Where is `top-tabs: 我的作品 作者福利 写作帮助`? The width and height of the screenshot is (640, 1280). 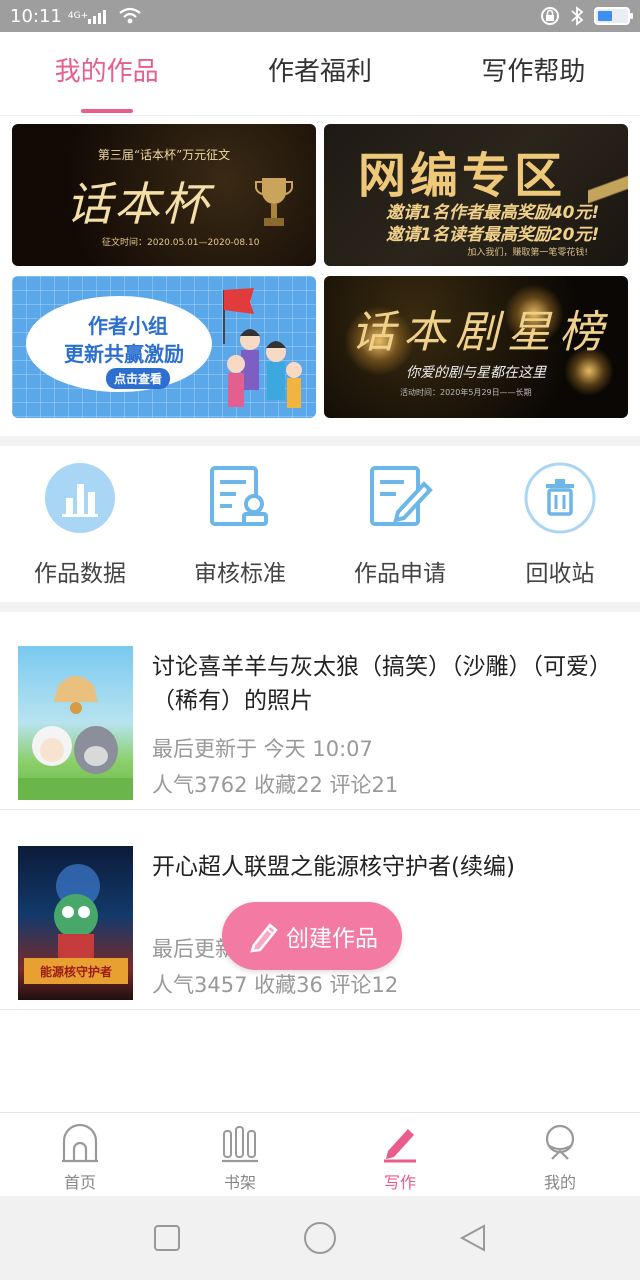
top-tabs: 我的作品 作者福利 写作帮助 is located at coordinates (320, 74).